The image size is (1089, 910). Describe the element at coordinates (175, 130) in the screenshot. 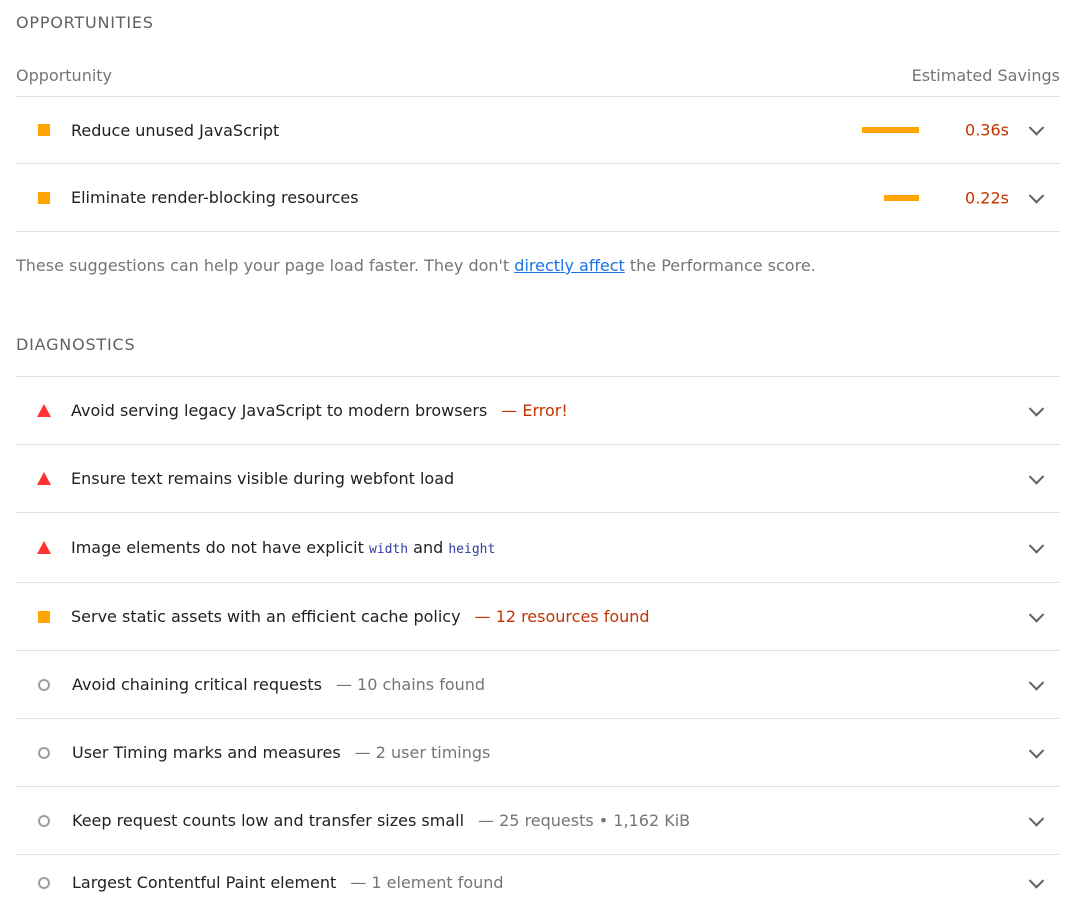

I see `audit-title: Reduce unused JavaScript` at that location.